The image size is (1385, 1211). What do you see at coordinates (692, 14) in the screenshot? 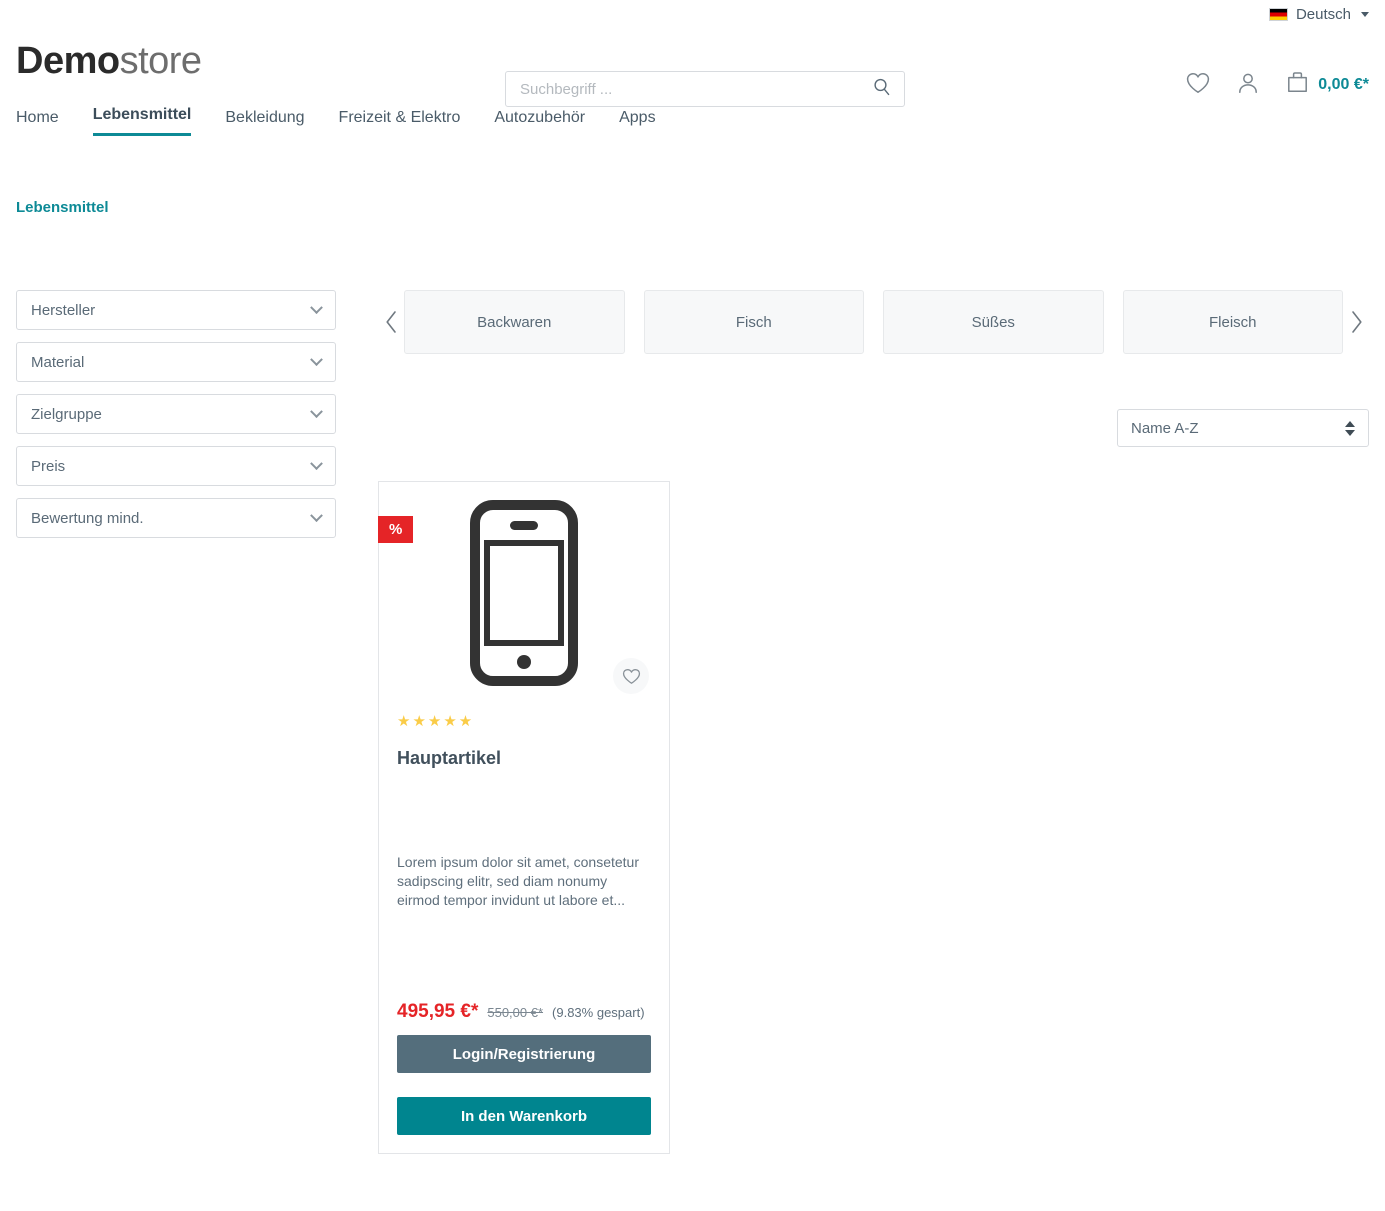
I see `top-utility-bar: Deutsch` at bounding box center [692, 14].